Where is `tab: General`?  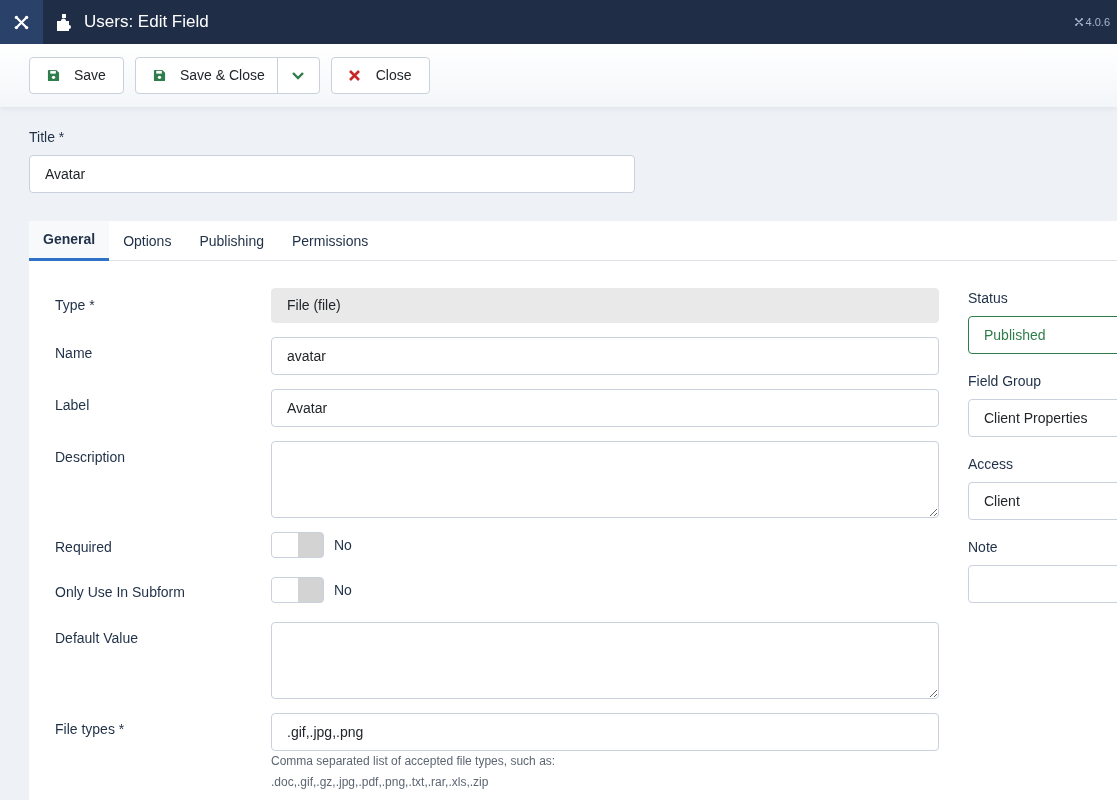 tab: General is located at coordinates (69, 241).